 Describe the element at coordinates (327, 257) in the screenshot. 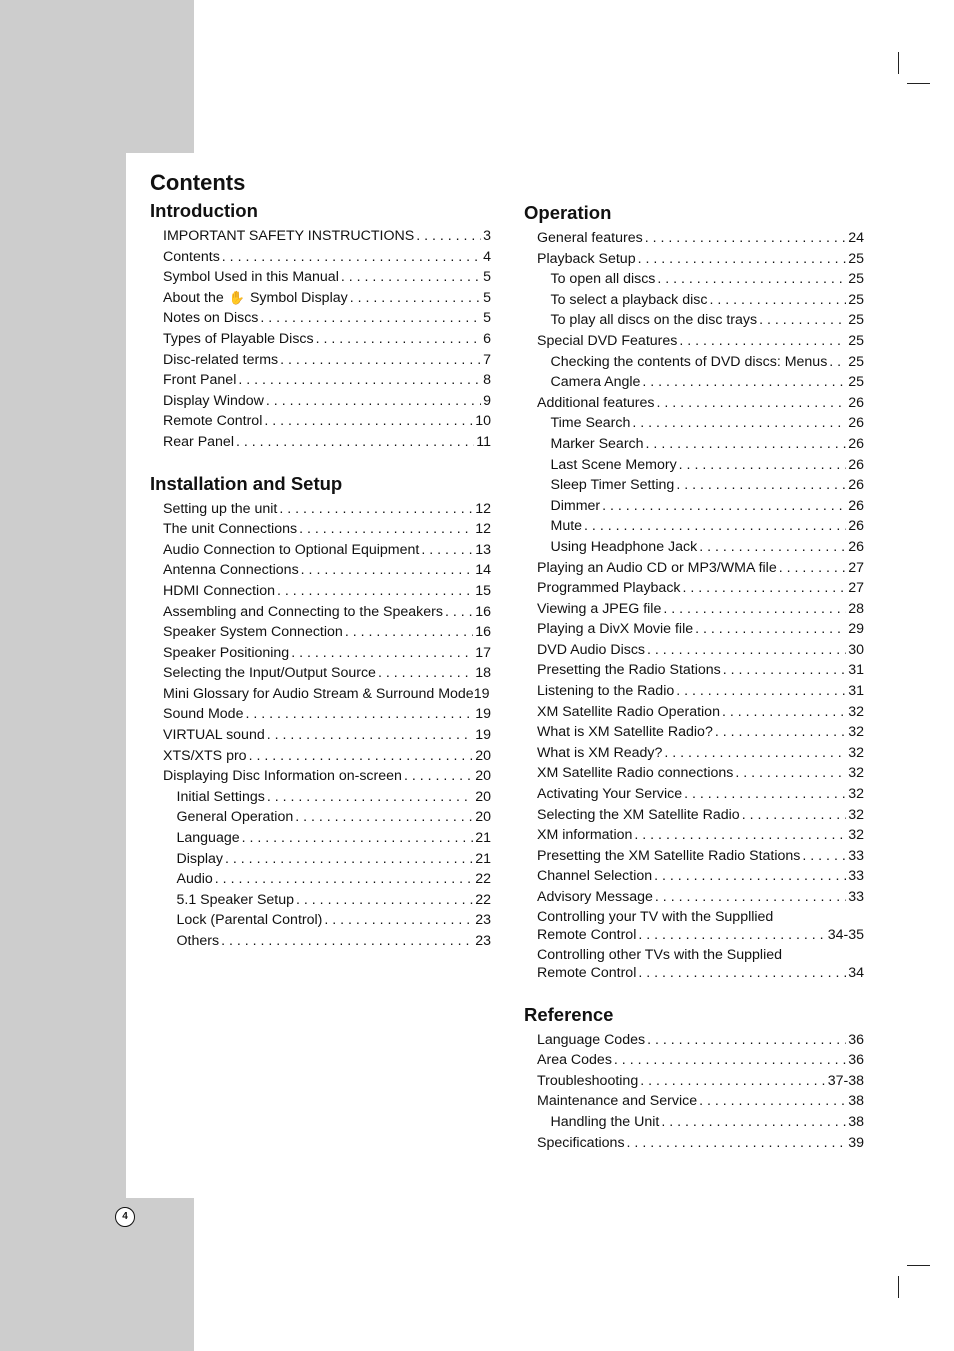

I see `toc-entry: Contents 4` at that location.